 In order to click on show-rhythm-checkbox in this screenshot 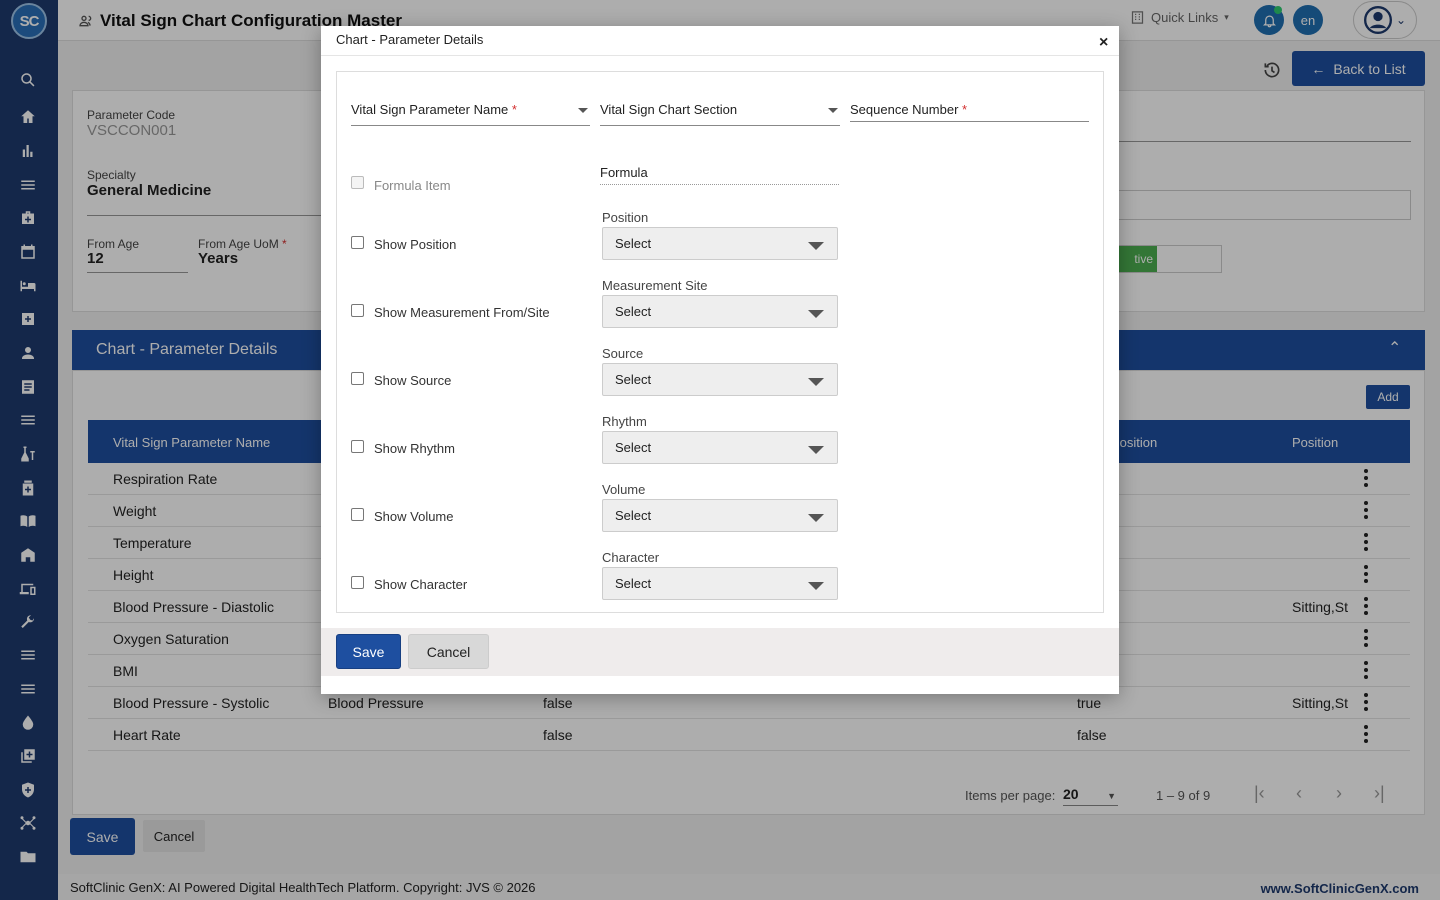, I will do `click(357, 446)`.